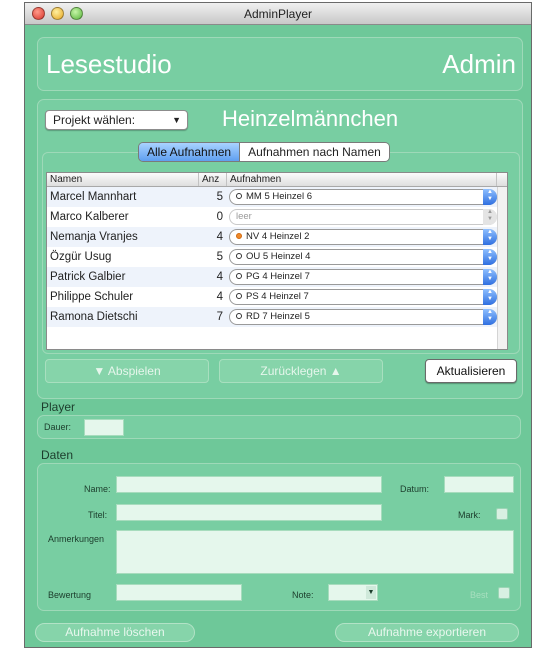 The image size is (539, 651). What do you see at coordinates (363, 297) in the screenshot?
I see `recording-select: PS 4 Heinzel 7 ▲ ▼` at bounding box center [363, 297].